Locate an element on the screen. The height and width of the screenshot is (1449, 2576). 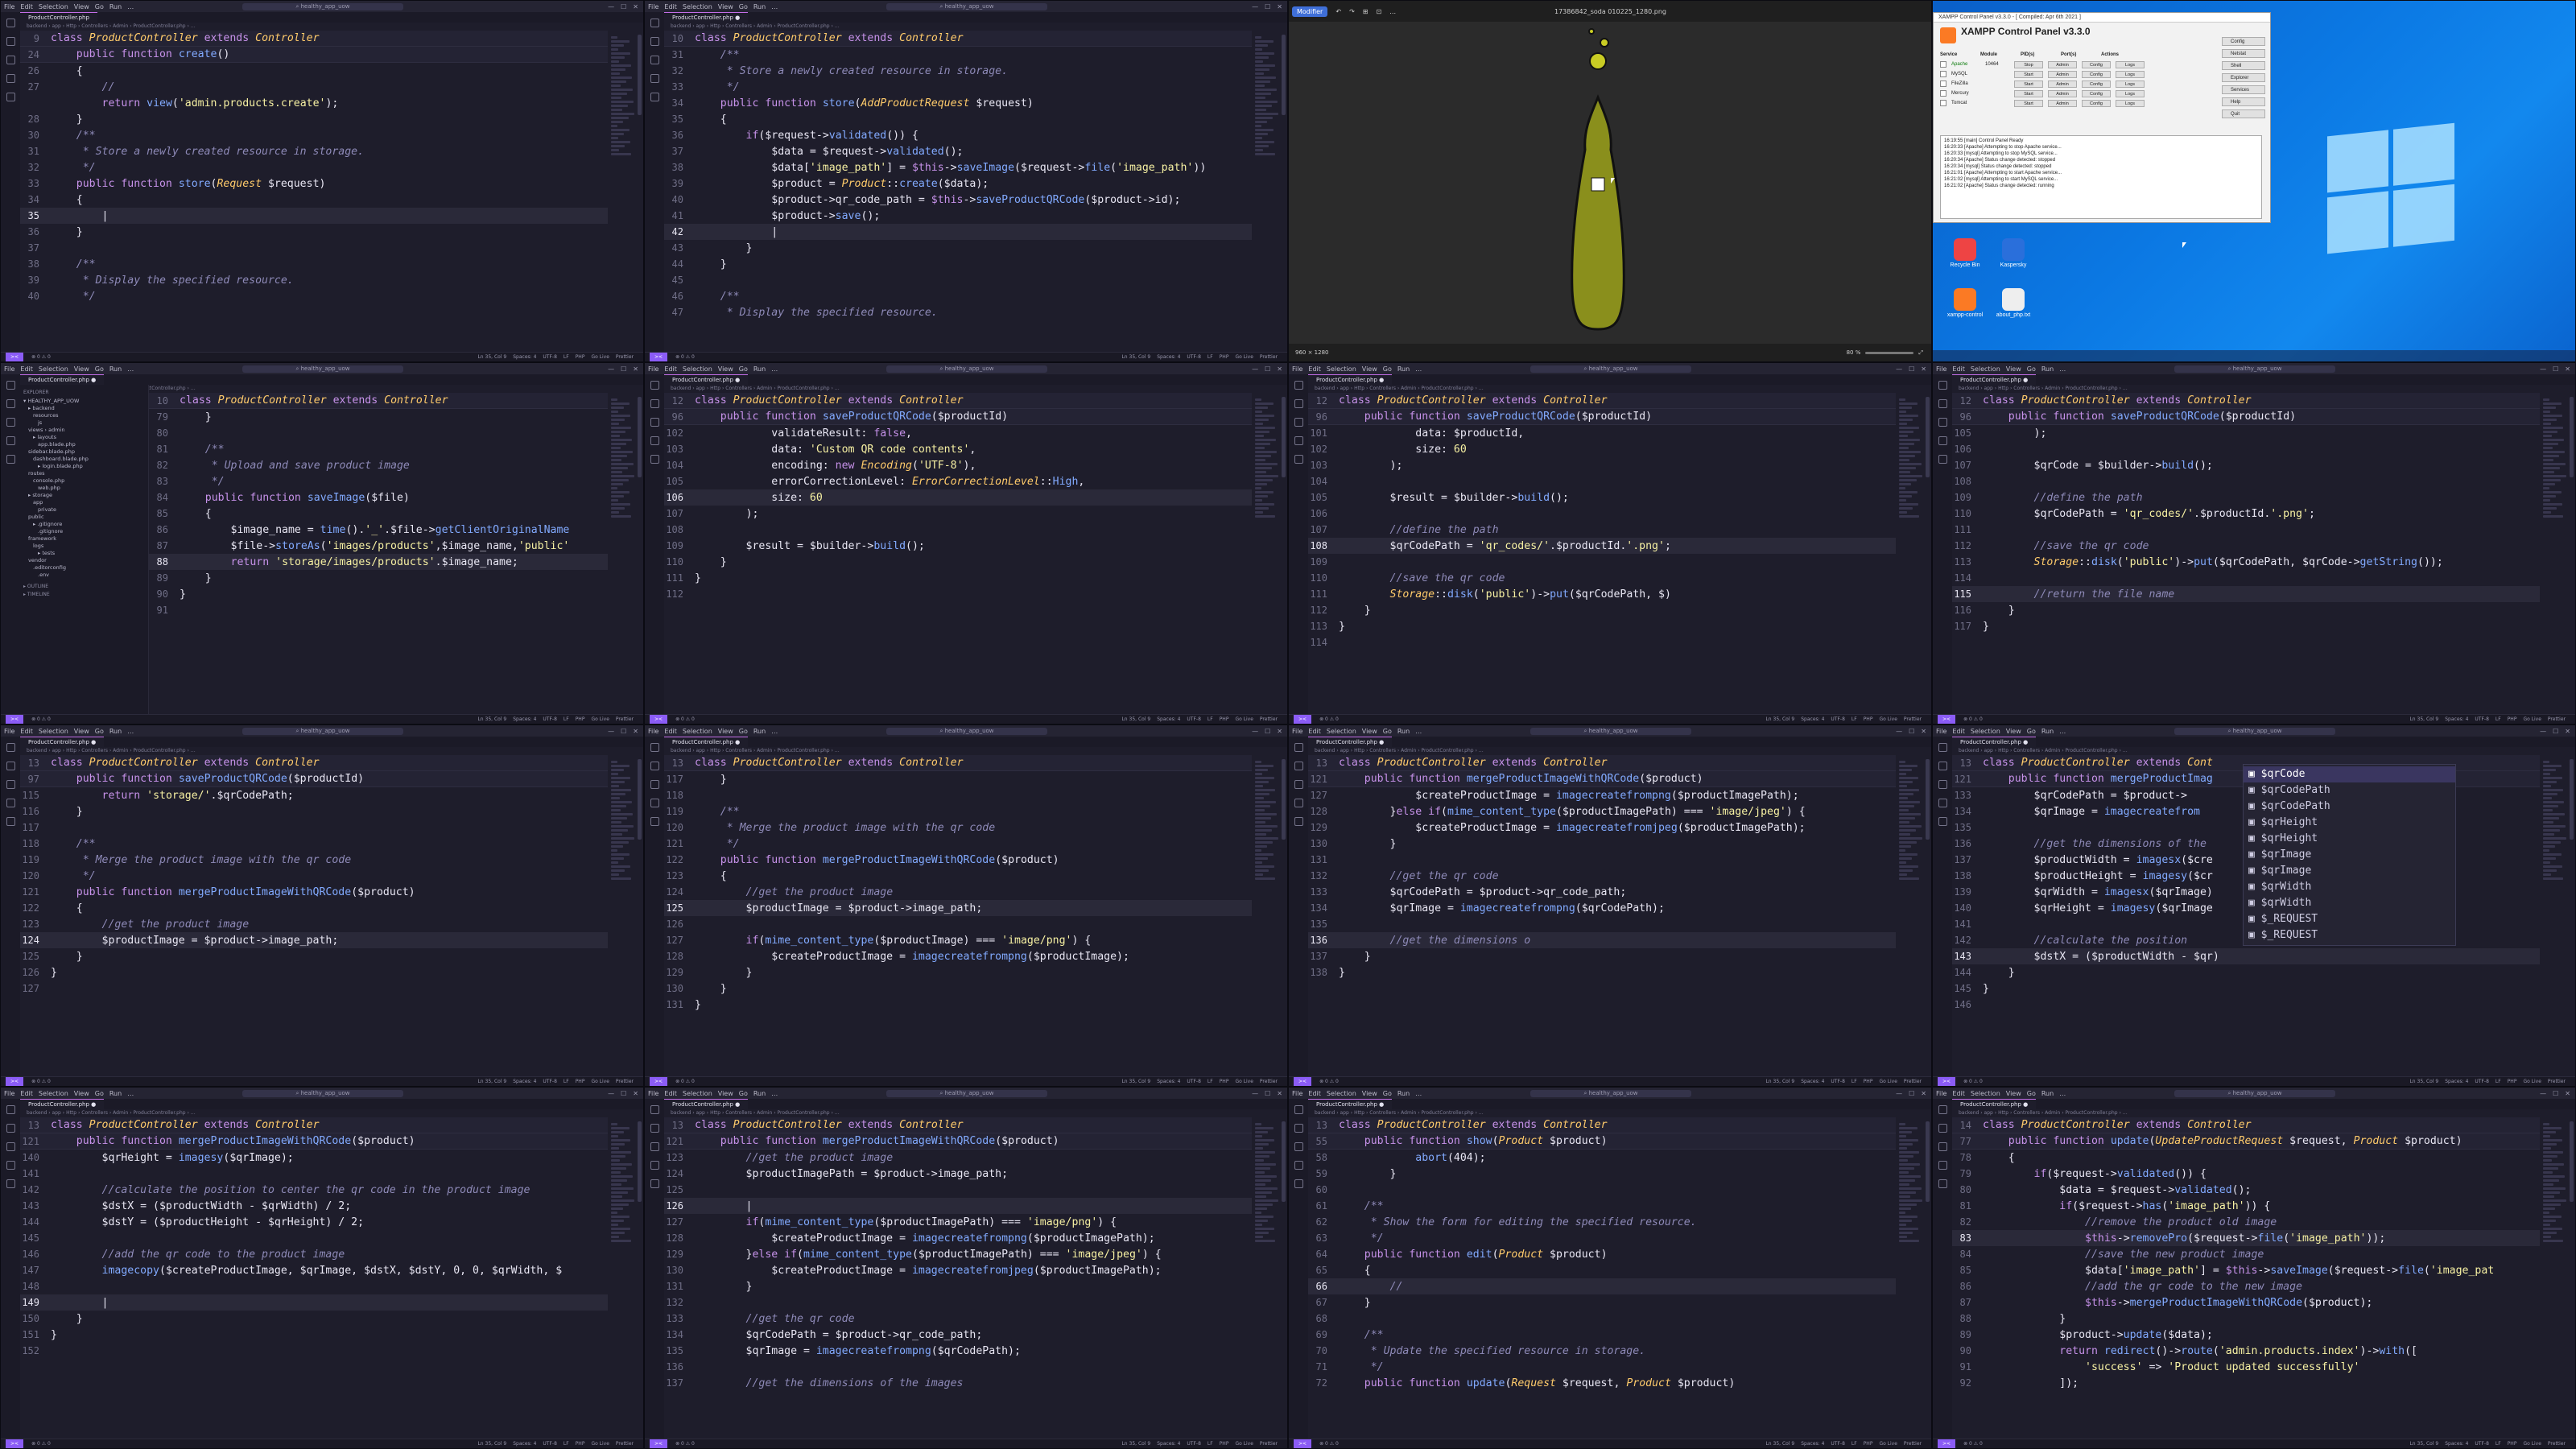
file-tree-item: ▸ login.blade.php is located at coordinates (84, 466).